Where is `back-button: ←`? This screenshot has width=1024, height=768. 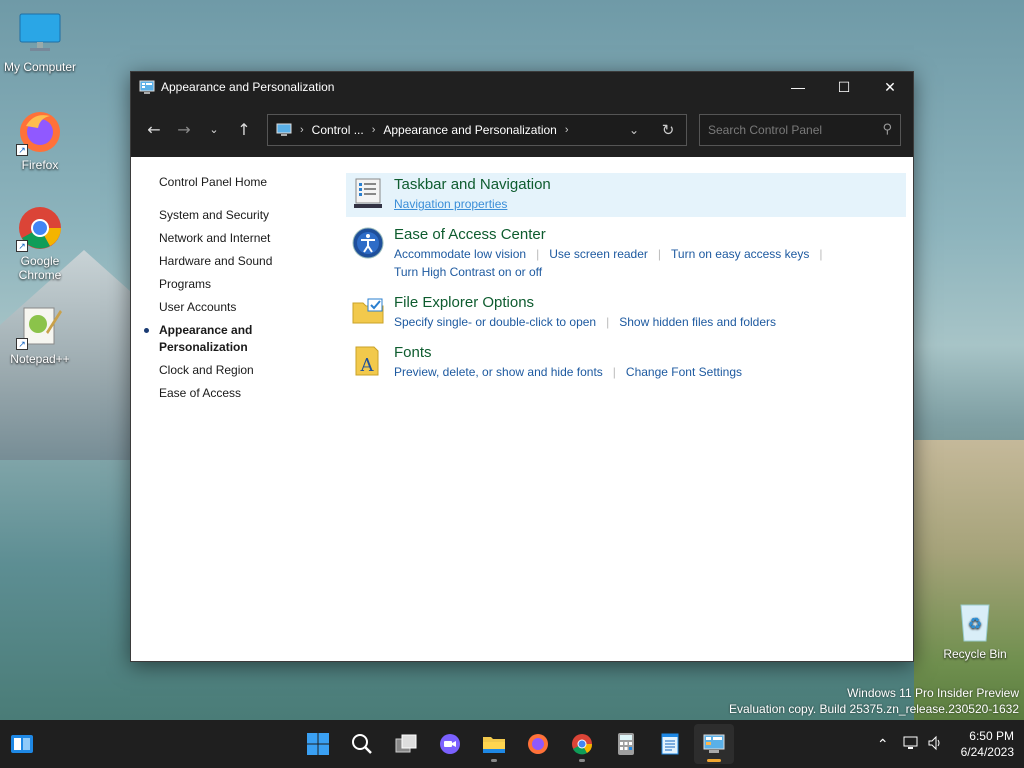
back-button: ← is located at coordinates (154, 130).